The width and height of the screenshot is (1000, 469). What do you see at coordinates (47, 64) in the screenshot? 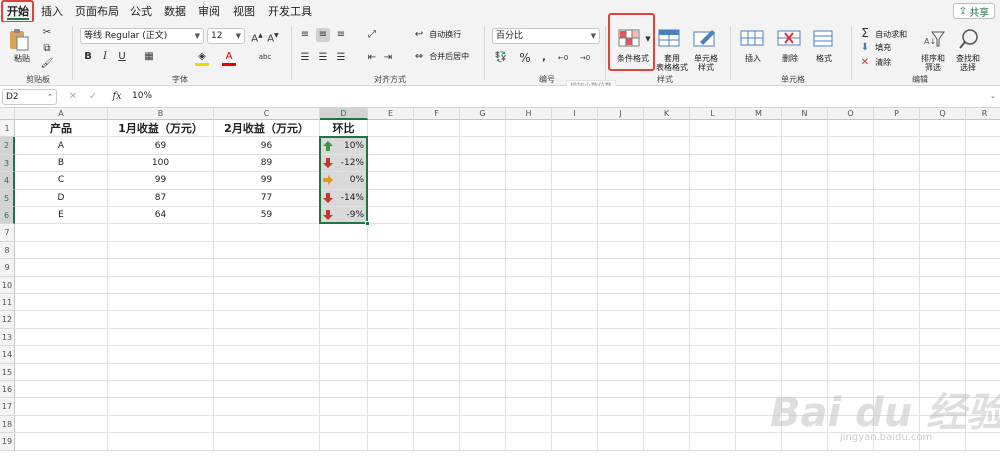
I see `format-painter-icon: 🖌` at bounding box center [47, 64].